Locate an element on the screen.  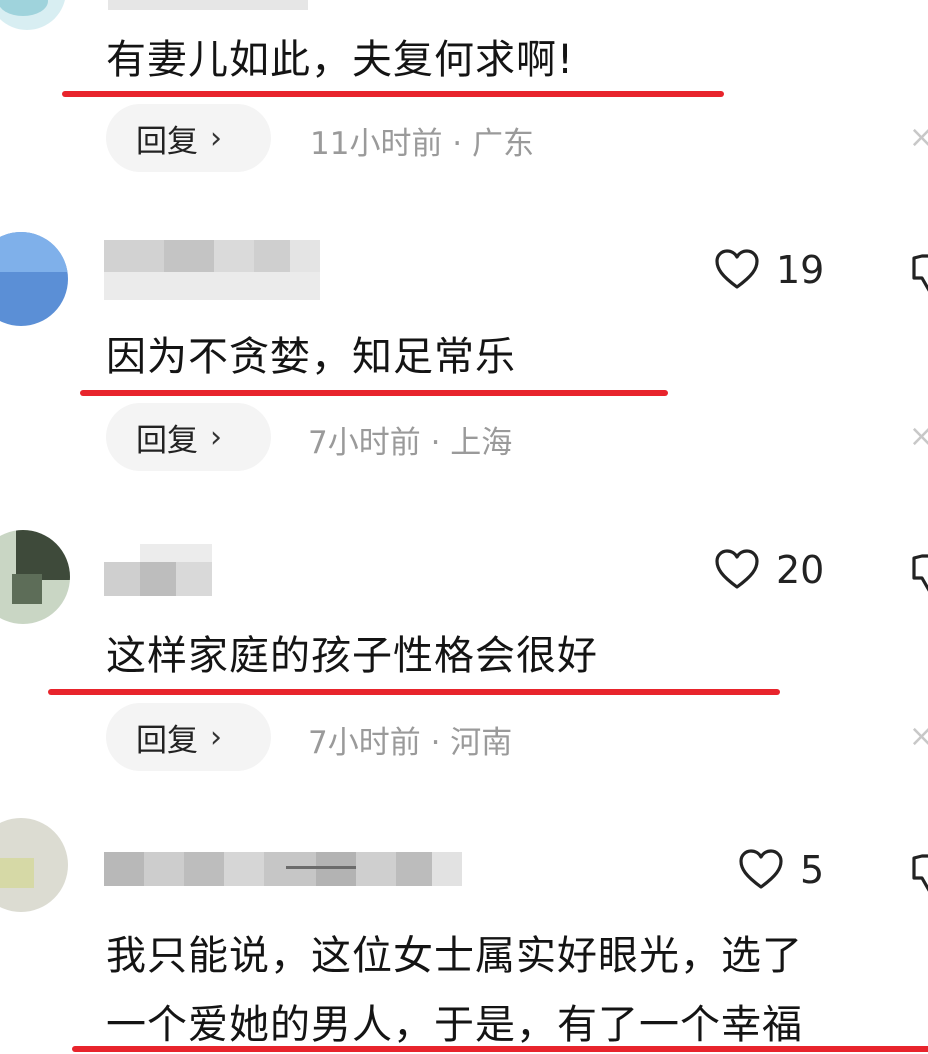
like-count: 19 is located at coordinates (800, 270).